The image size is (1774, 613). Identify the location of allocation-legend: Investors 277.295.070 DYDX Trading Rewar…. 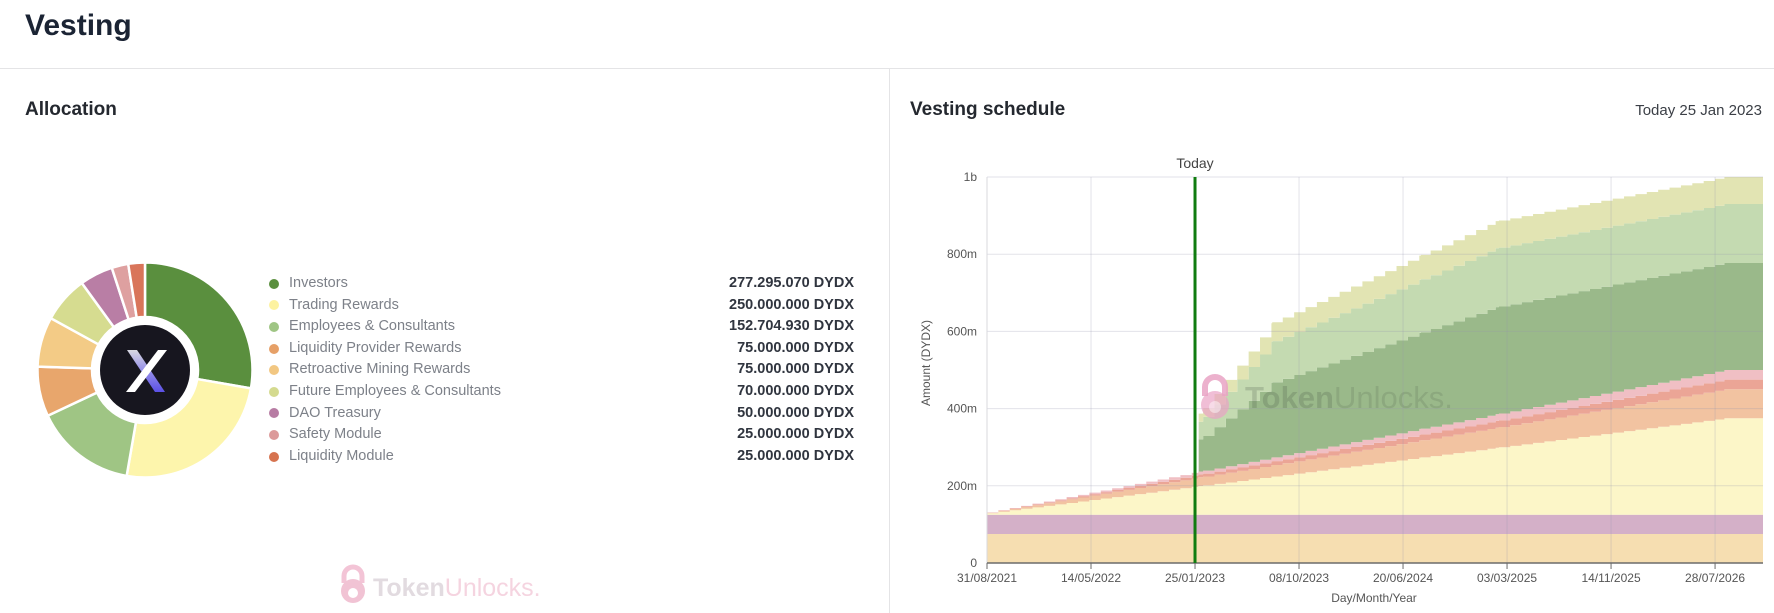
(560, 370).